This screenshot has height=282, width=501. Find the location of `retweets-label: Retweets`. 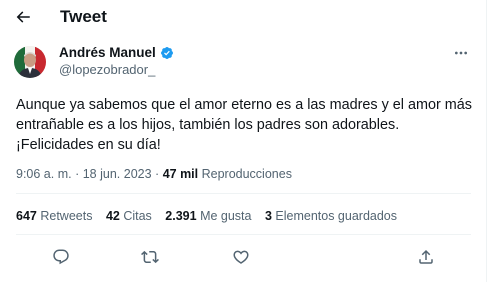

retweets-label: Retweets is located at coordinates (66, 216).